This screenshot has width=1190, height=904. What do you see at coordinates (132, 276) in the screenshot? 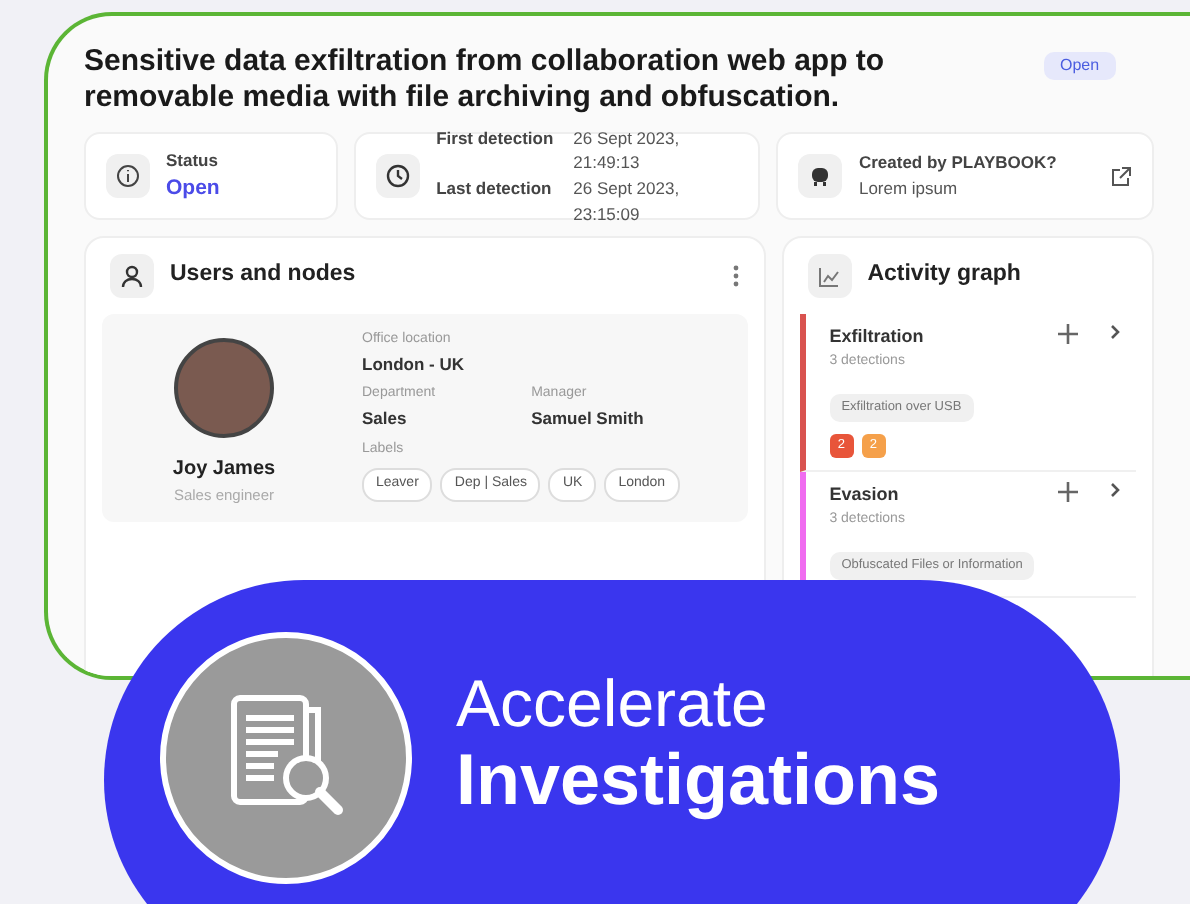
I see `user-icon` at bounding box center [132, 276].